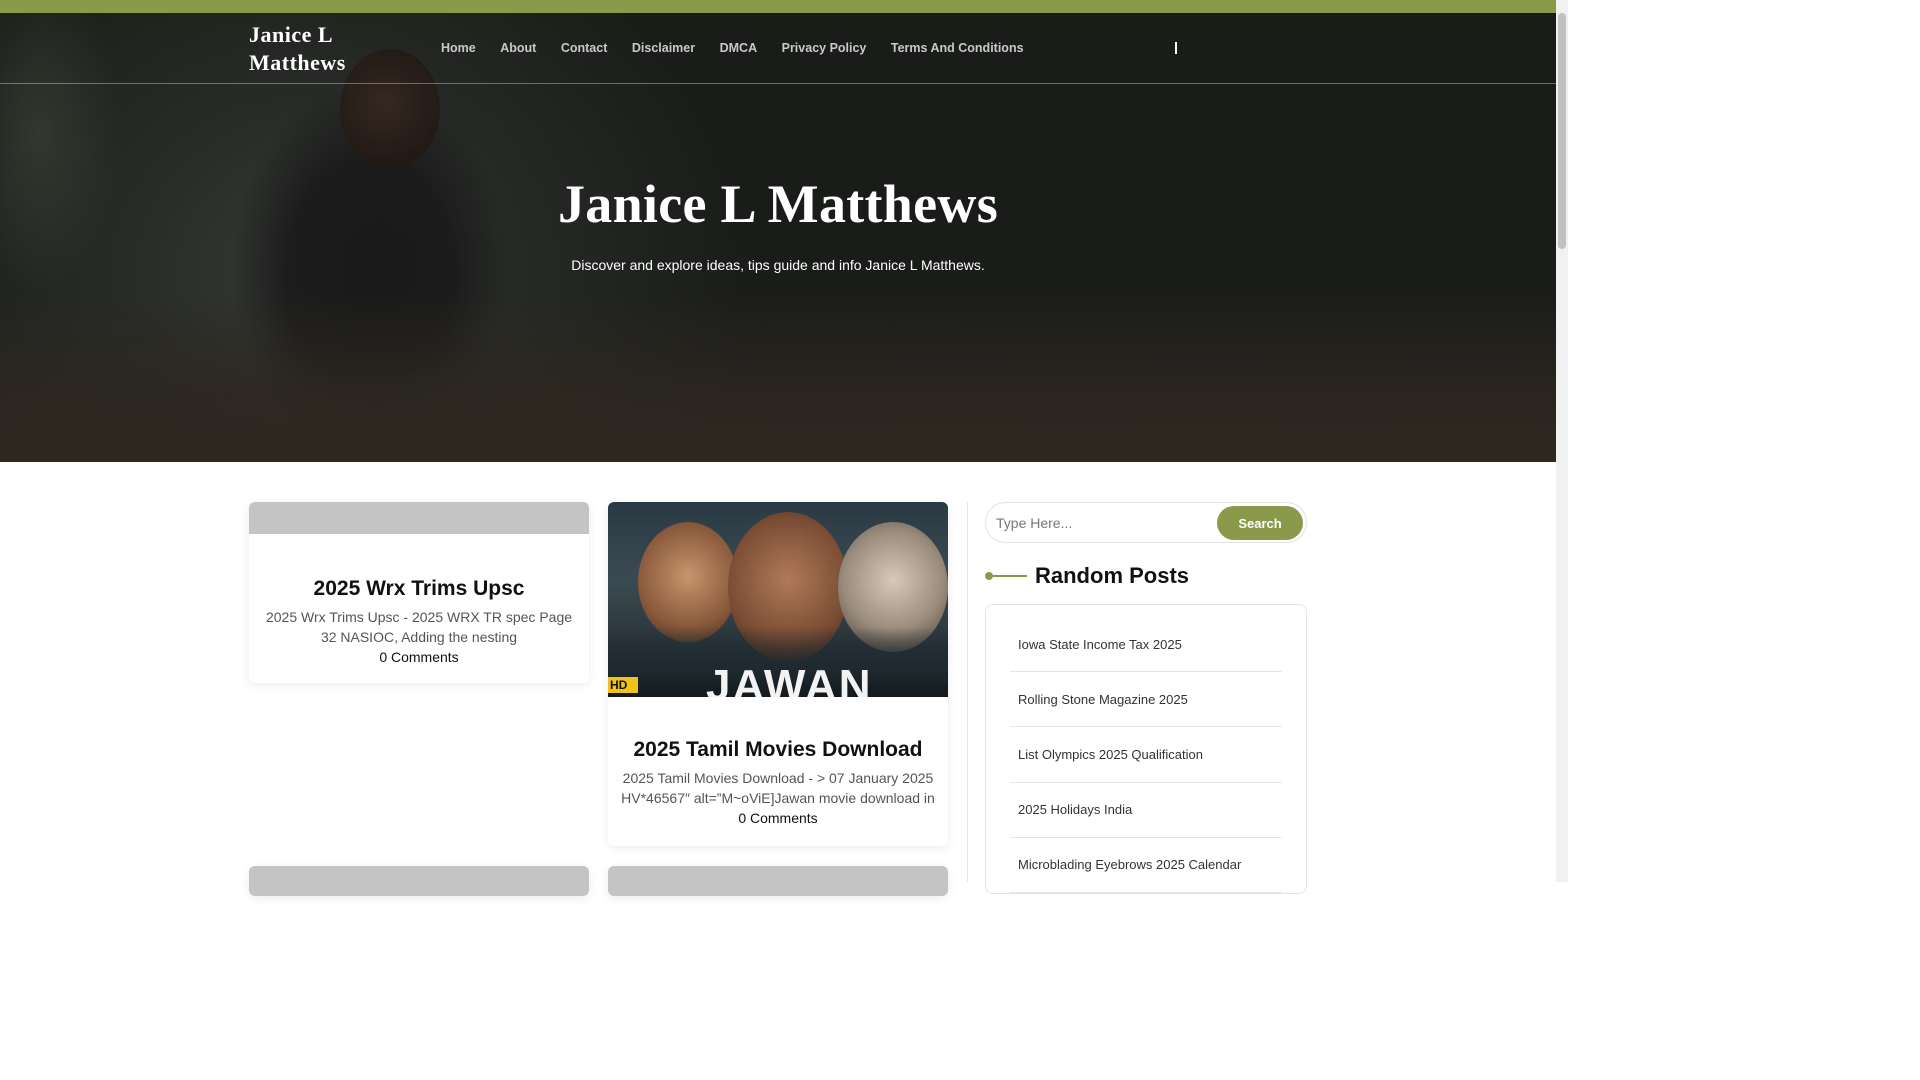 The width and height of the screenshot is (1920, 1080). Describe the element at coordinates (1100, 644) in the screenshot. I see `random-post-link: Iowa State Income Tax 2025` at that location.